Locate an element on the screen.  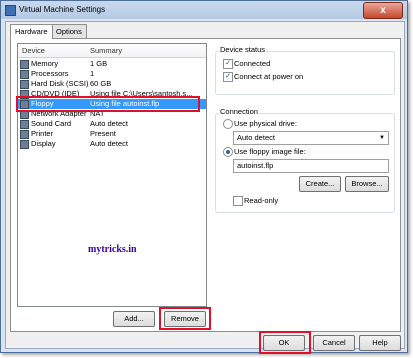
device-summary: 1 GB is located at coordinates (99, 63).